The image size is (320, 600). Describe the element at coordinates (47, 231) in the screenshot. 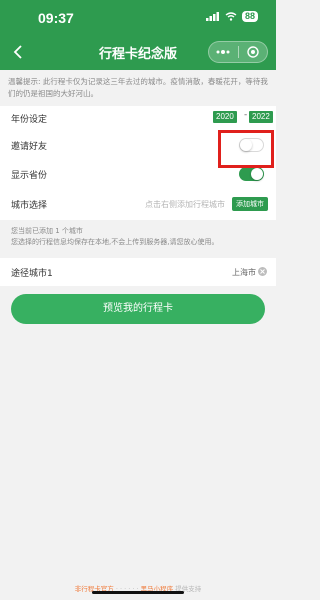

I see `city-count-text: 您当前已添加 1 个城市` at that location.